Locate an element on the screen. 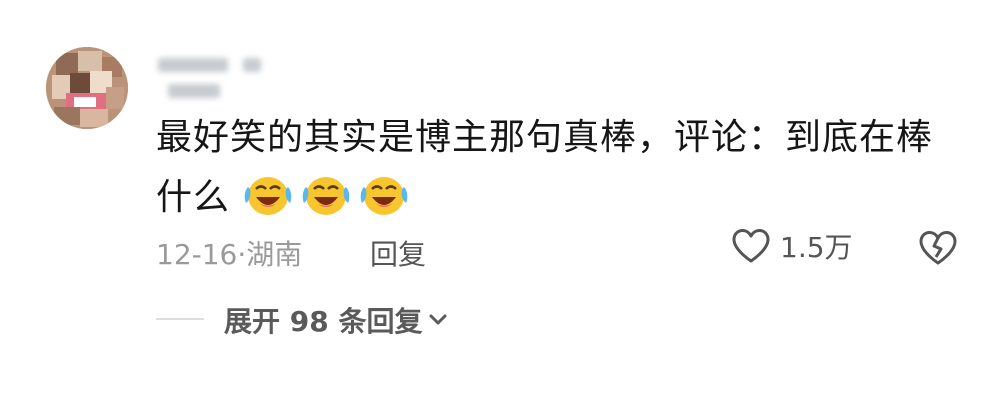 This screenshot has height=402, width=1000. date-location: 12-16·湖南 is located at coordinates (229, 254).